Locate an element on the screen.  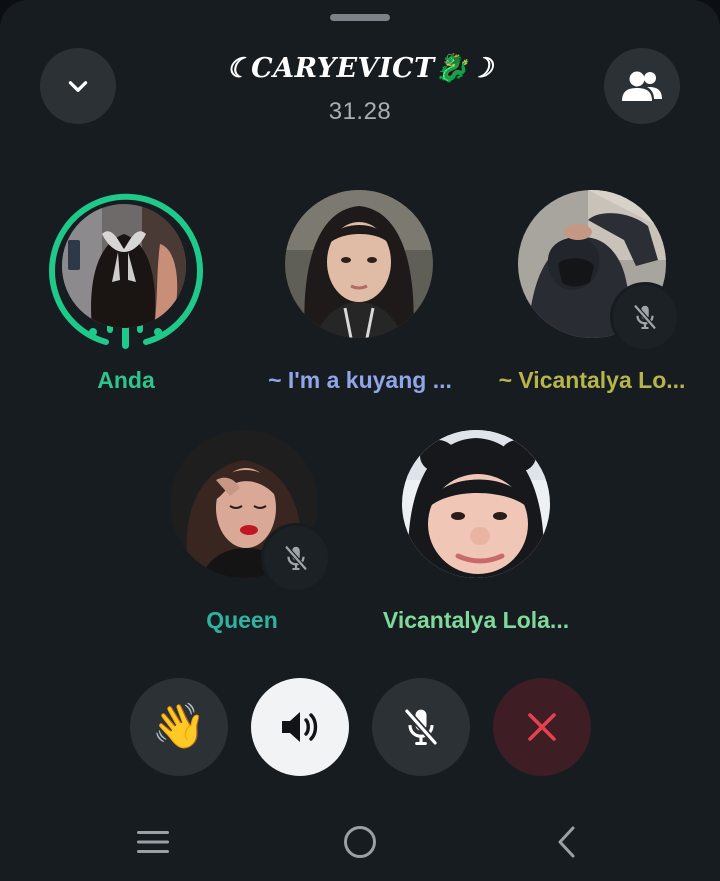
speaker-icon is located at coordinates (300, 727).